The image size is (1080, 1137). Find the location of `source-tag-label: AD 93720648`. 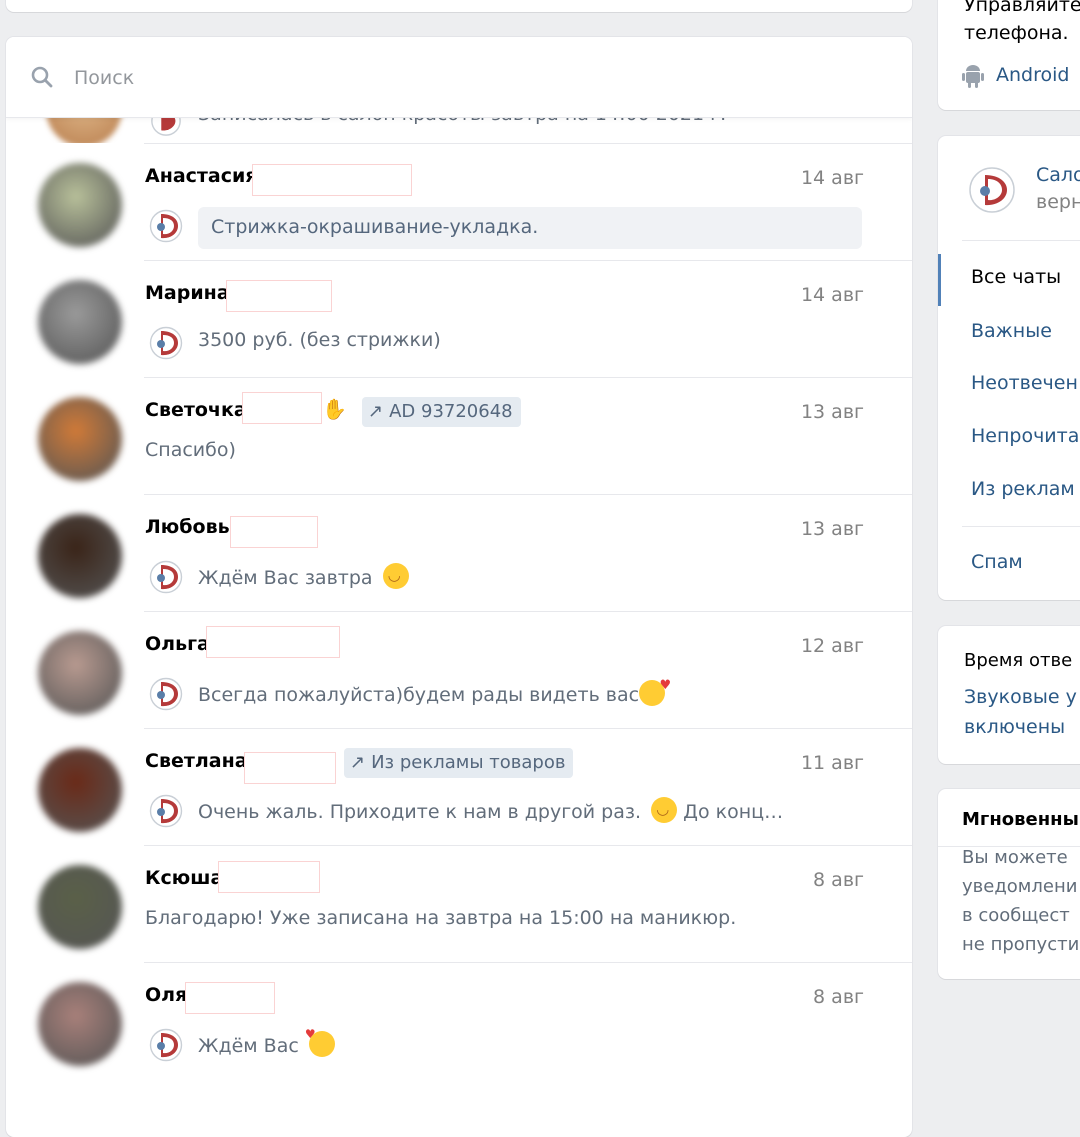

source-tag-label: AD 93720648 is located at coordinates (451, 411).